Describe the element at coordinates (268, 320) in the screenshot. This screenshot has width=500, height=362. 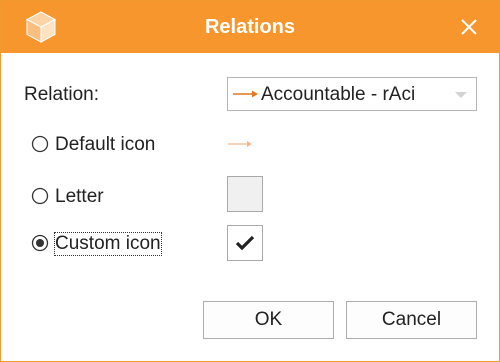
I see `ok-button: OK` at that location.